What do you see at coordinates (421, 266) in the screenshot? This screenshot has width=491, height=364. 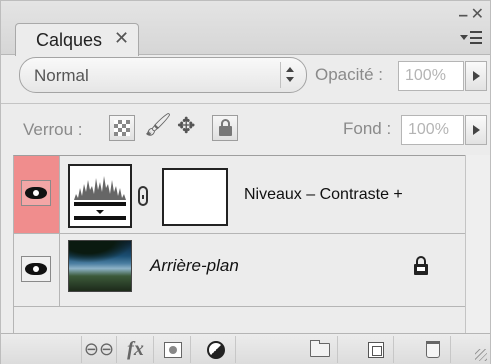 I see `lock-icon` at bounding box center [421, 266].